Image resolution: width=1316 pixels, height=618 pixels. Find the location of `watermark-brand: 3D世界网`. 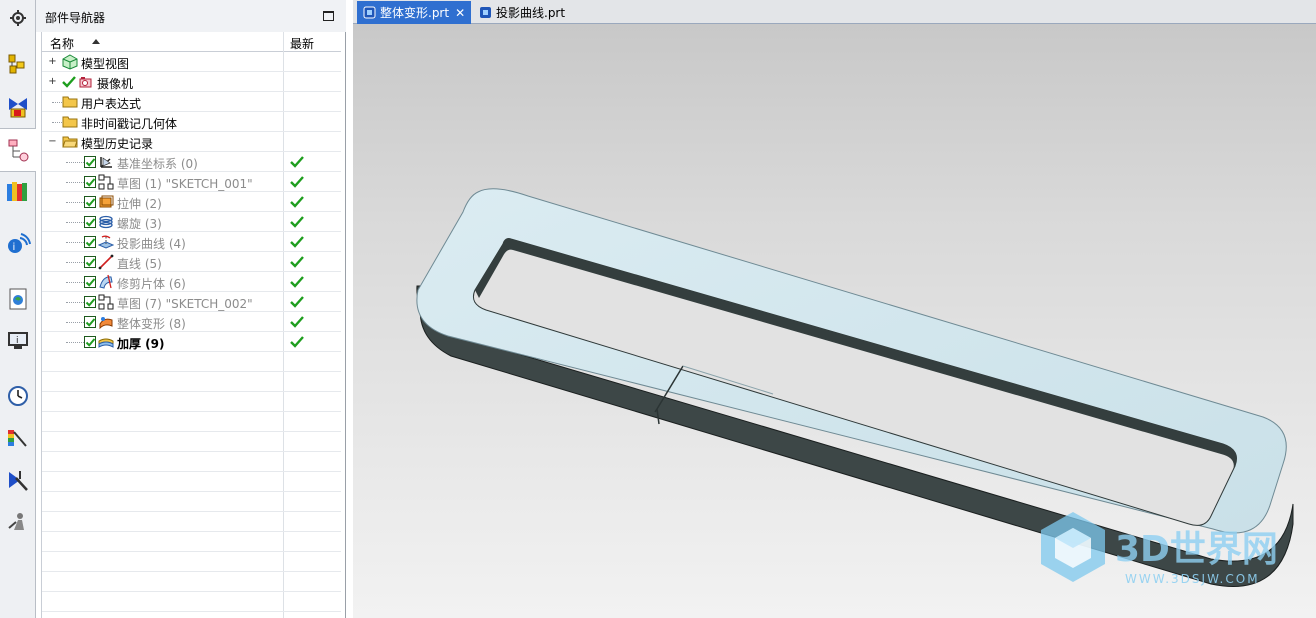

watermark-brand: 3D世界网 is located at coordinates (1196, 549).